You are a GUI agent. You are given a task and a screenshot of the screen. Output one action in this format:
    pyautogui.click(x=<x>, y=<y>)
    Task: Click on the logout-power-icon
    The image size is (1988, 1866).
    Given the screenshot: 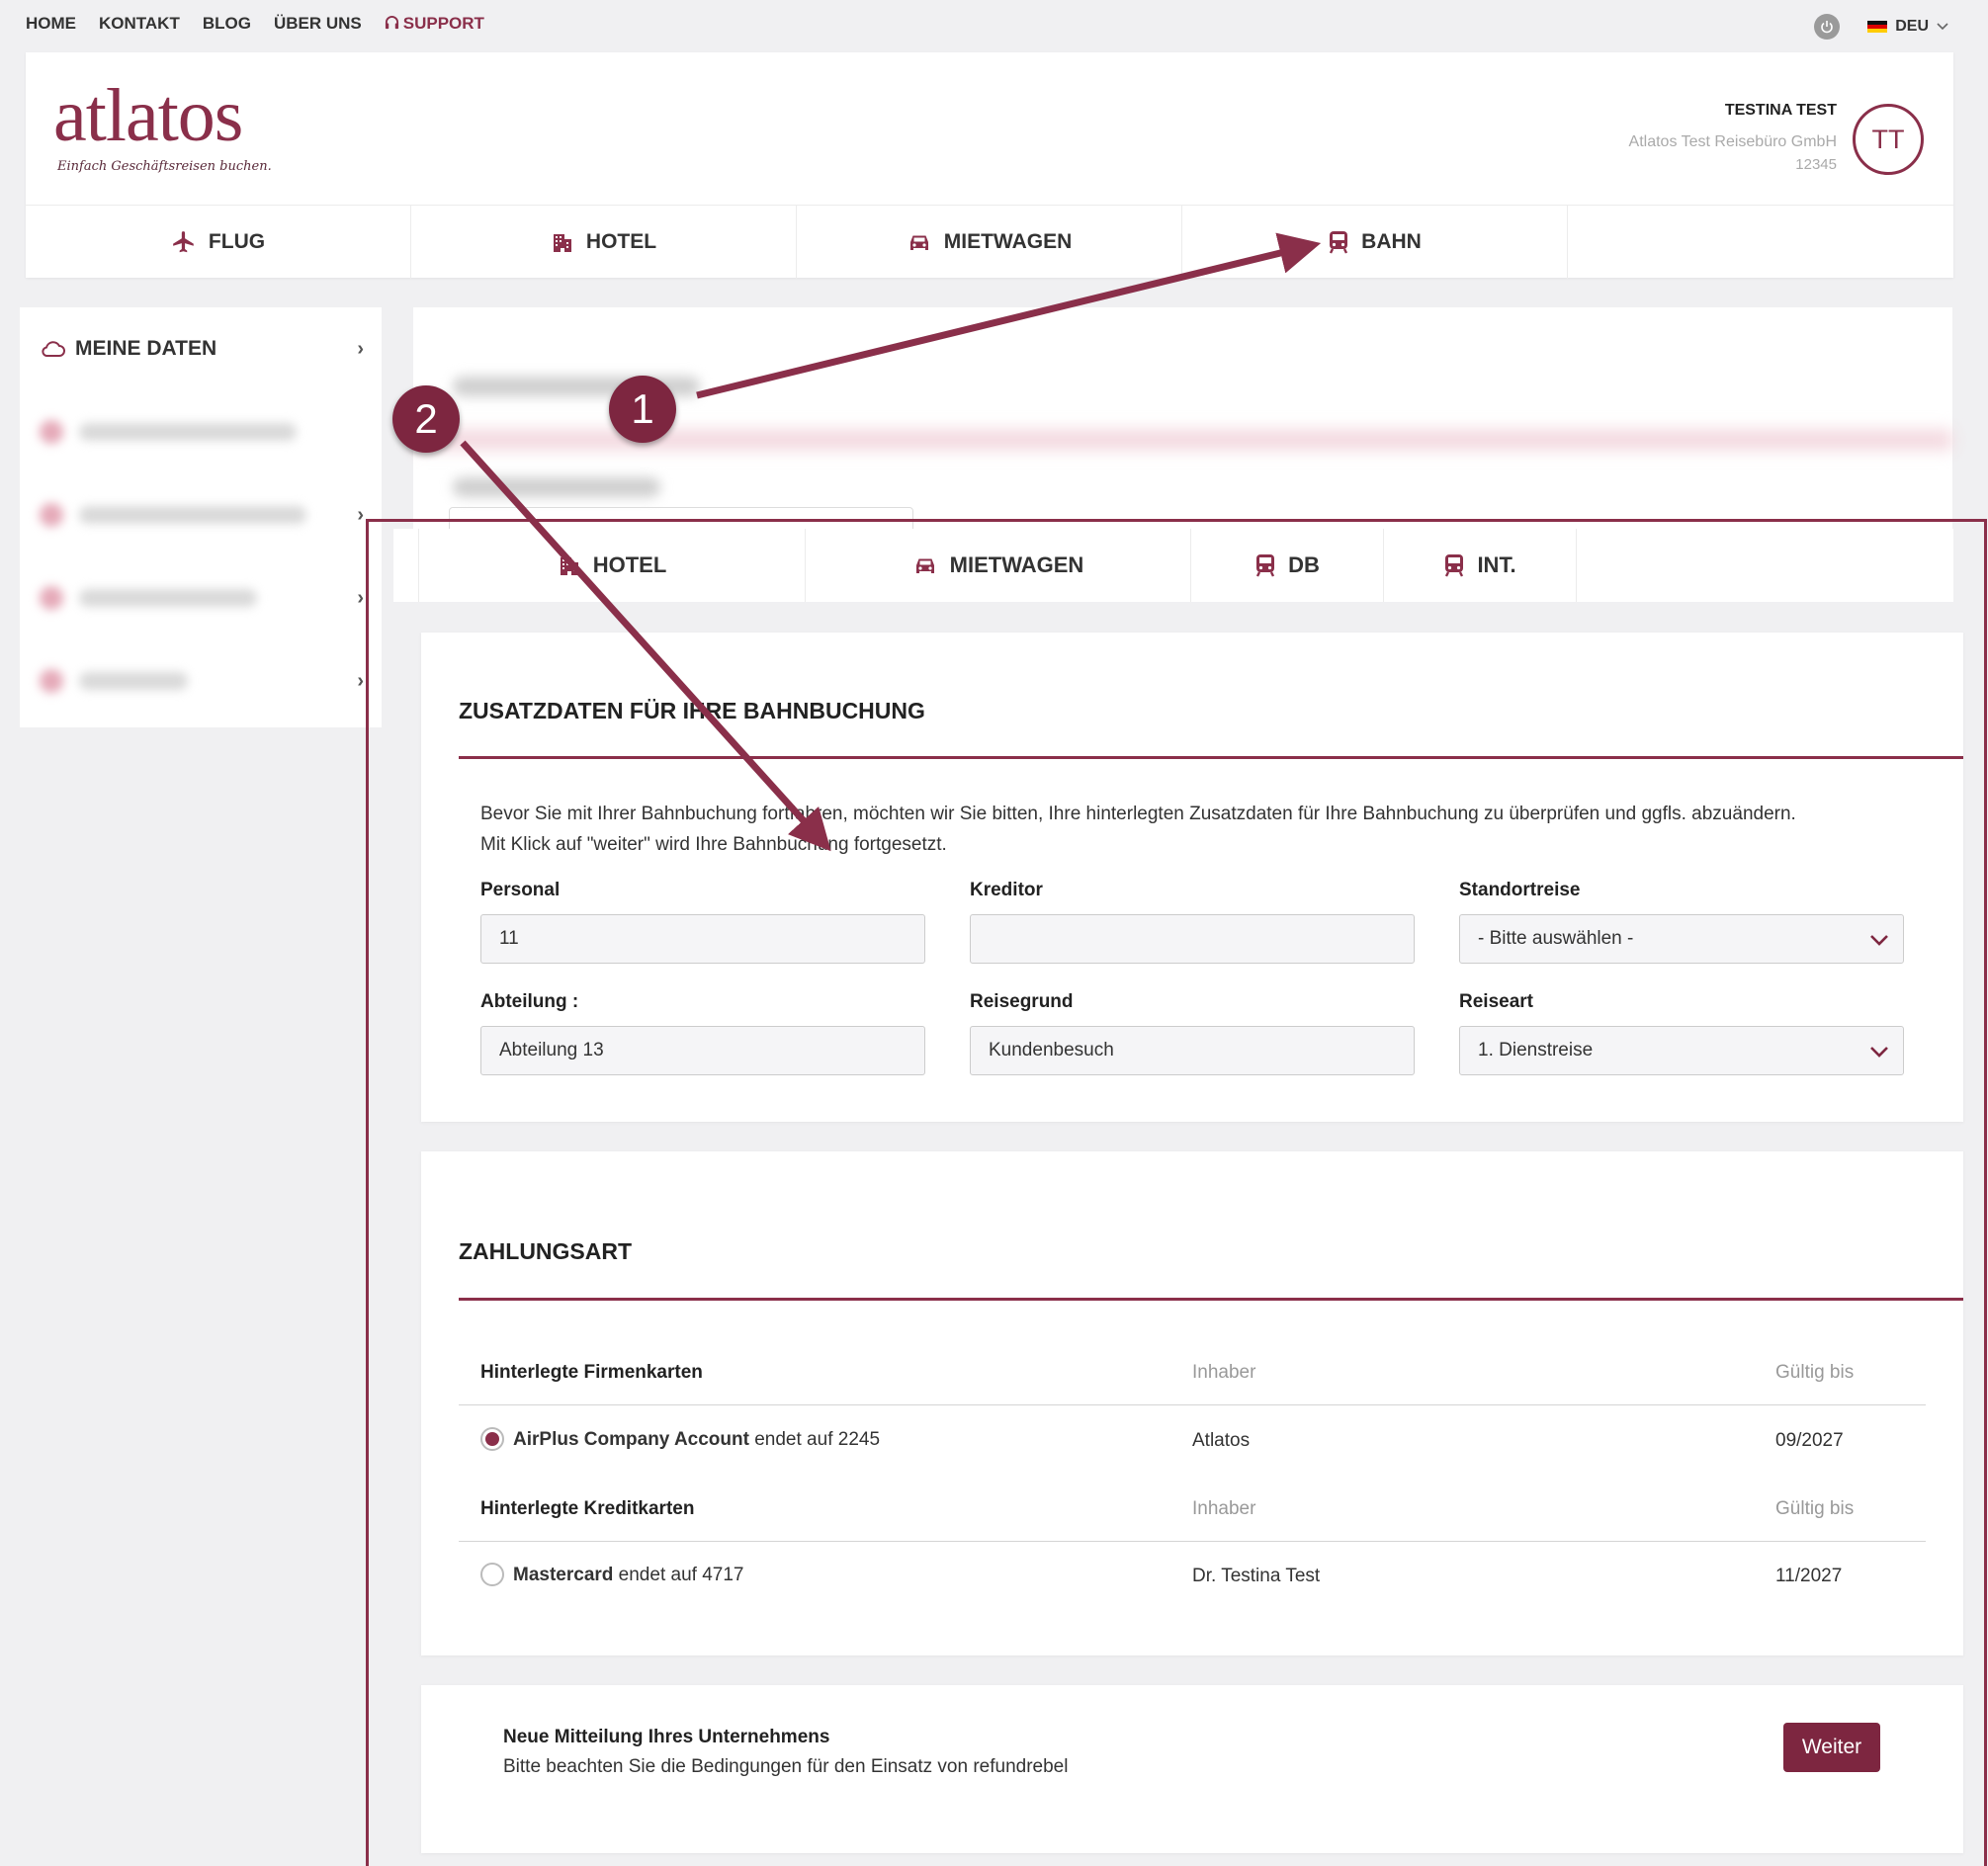 What is the action you would take?
    pyautogui.click(x=1827, y=27)
    